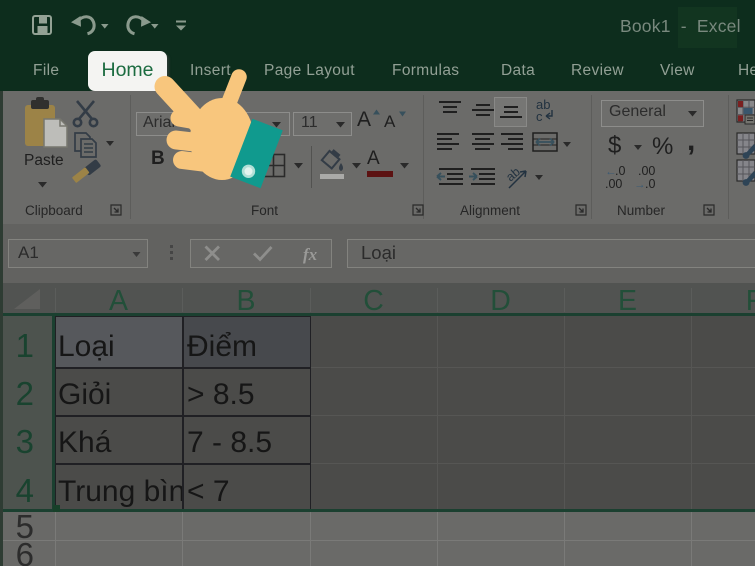 The height and width of the screenshot is (566, 755). I want to click on svg-text: ab, so click(513, 175).